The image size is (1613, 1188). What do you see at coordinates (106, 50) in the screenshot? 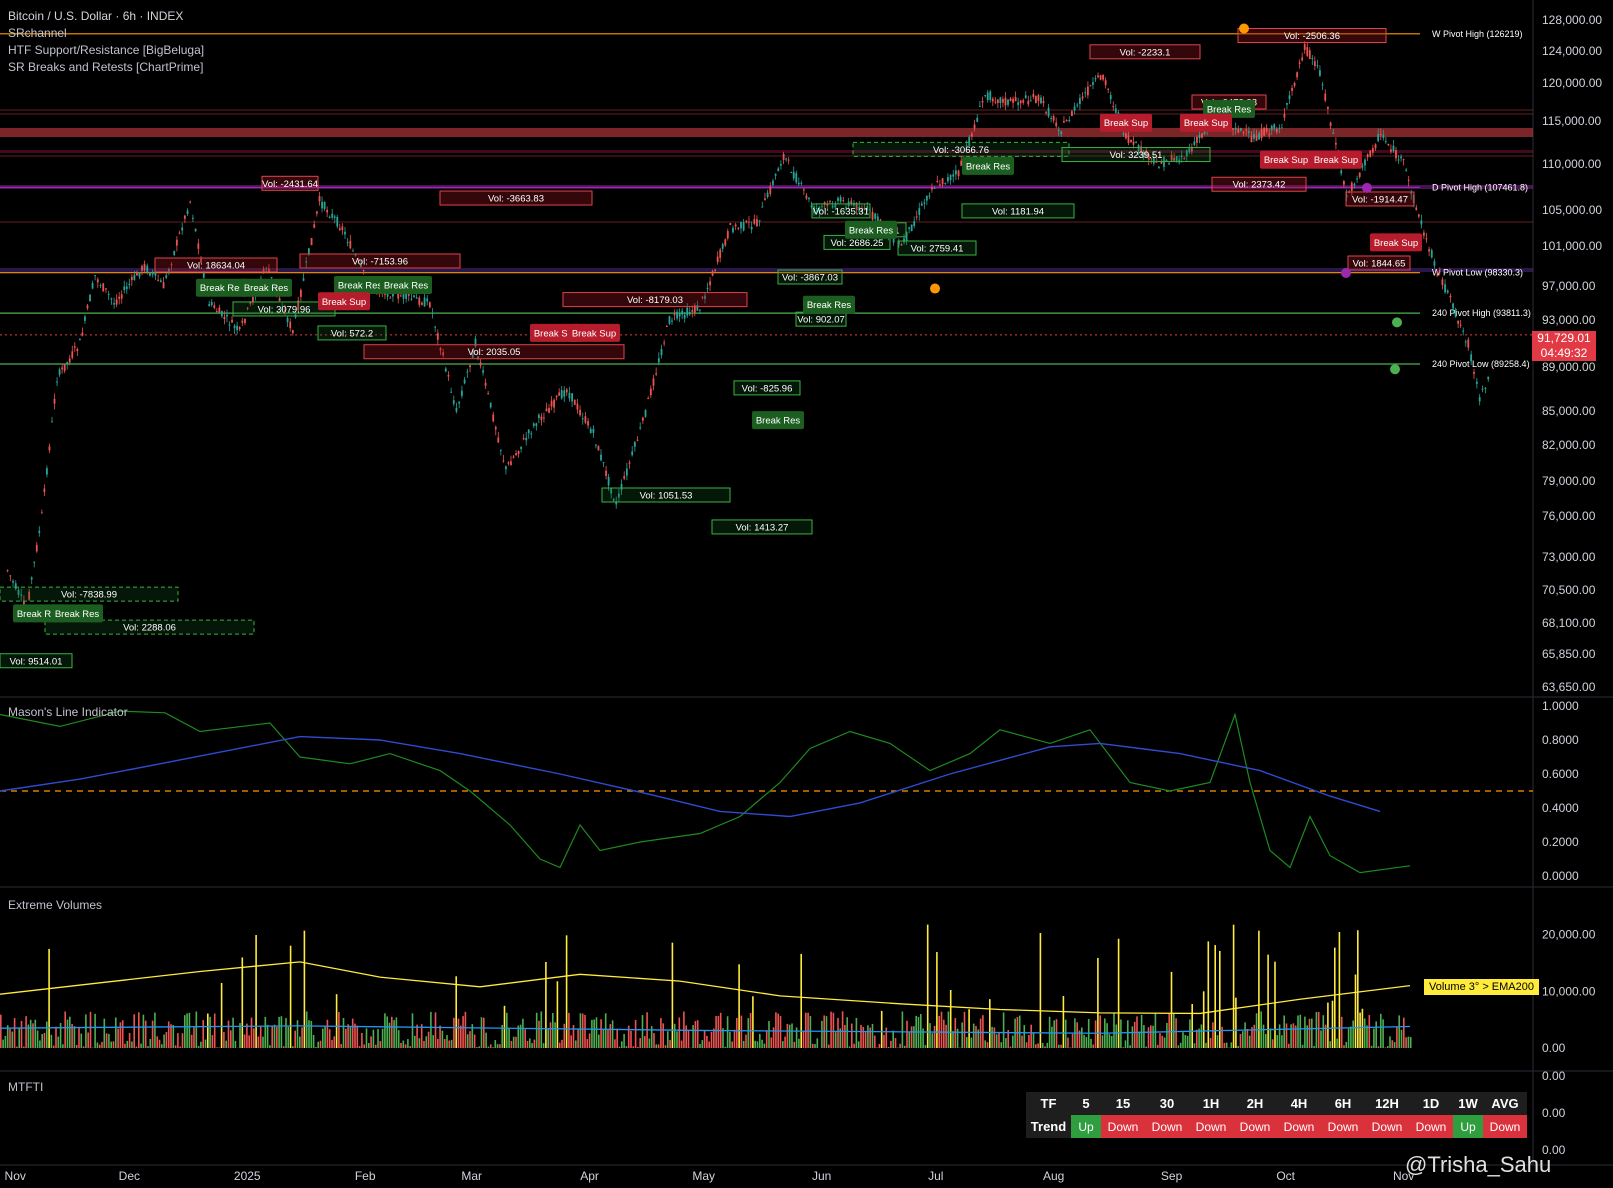
I see `indicator-htf-sr: HTF Support/Resistance [BigBeluga]` at bounding box center [106, 50].